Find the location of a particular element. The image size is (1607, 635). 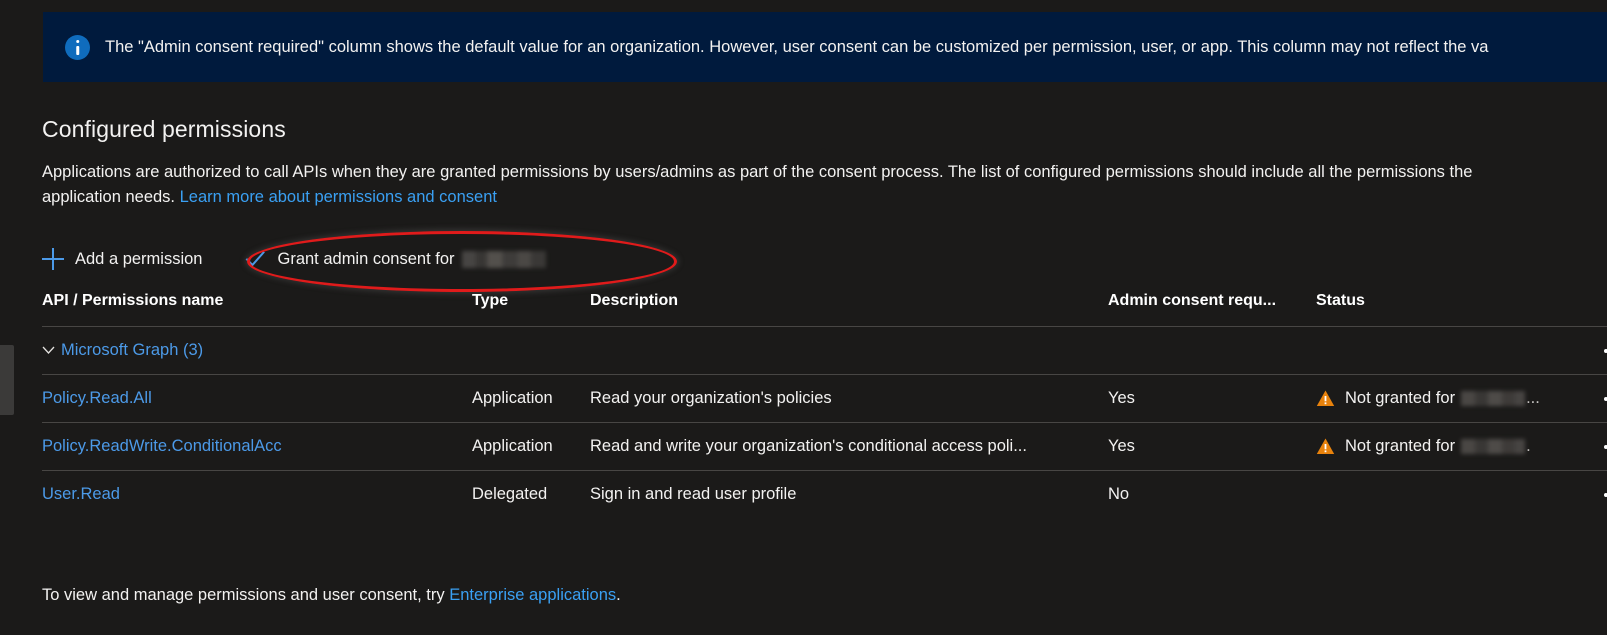

grant-admin-consent-label: Grant admin consent for is located at coordinates (366, 258).